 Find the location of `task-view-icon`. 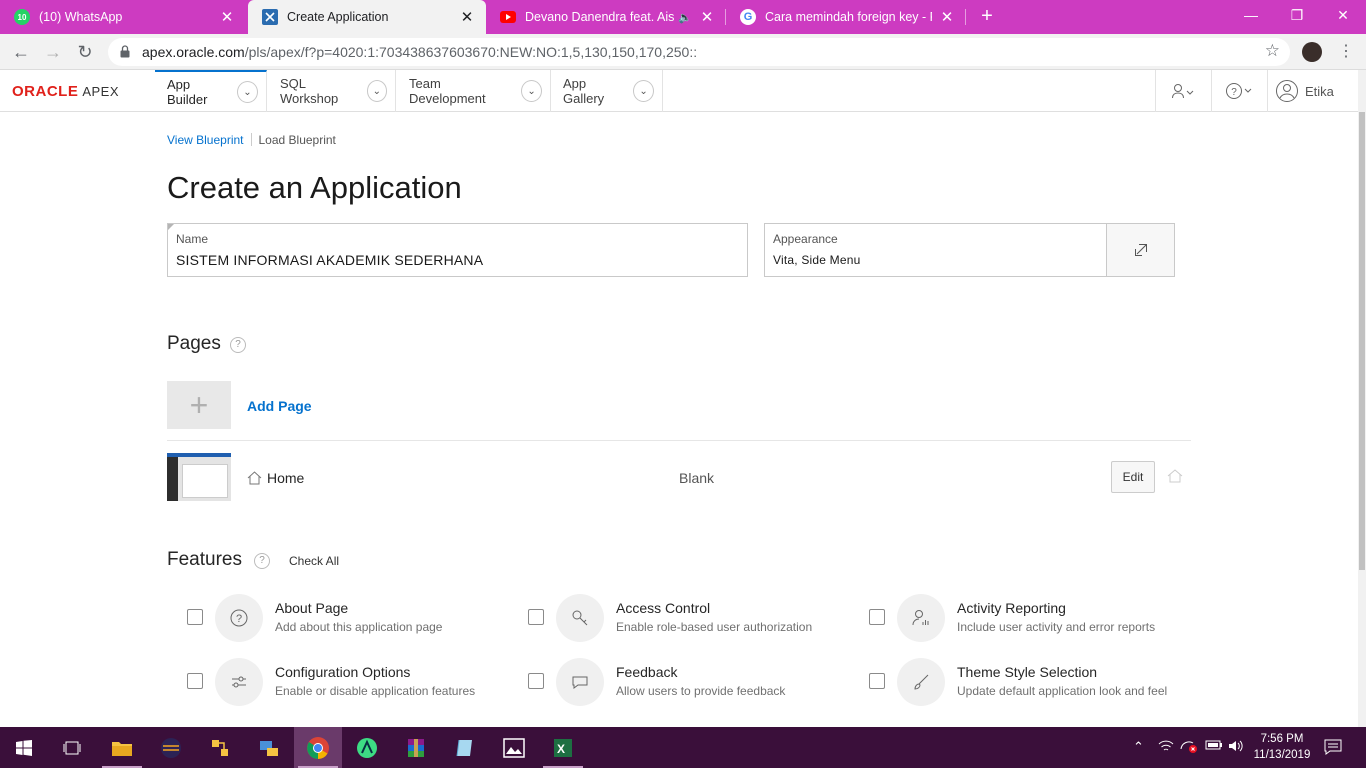

task-view-icon is located at coordinates (72, 747).